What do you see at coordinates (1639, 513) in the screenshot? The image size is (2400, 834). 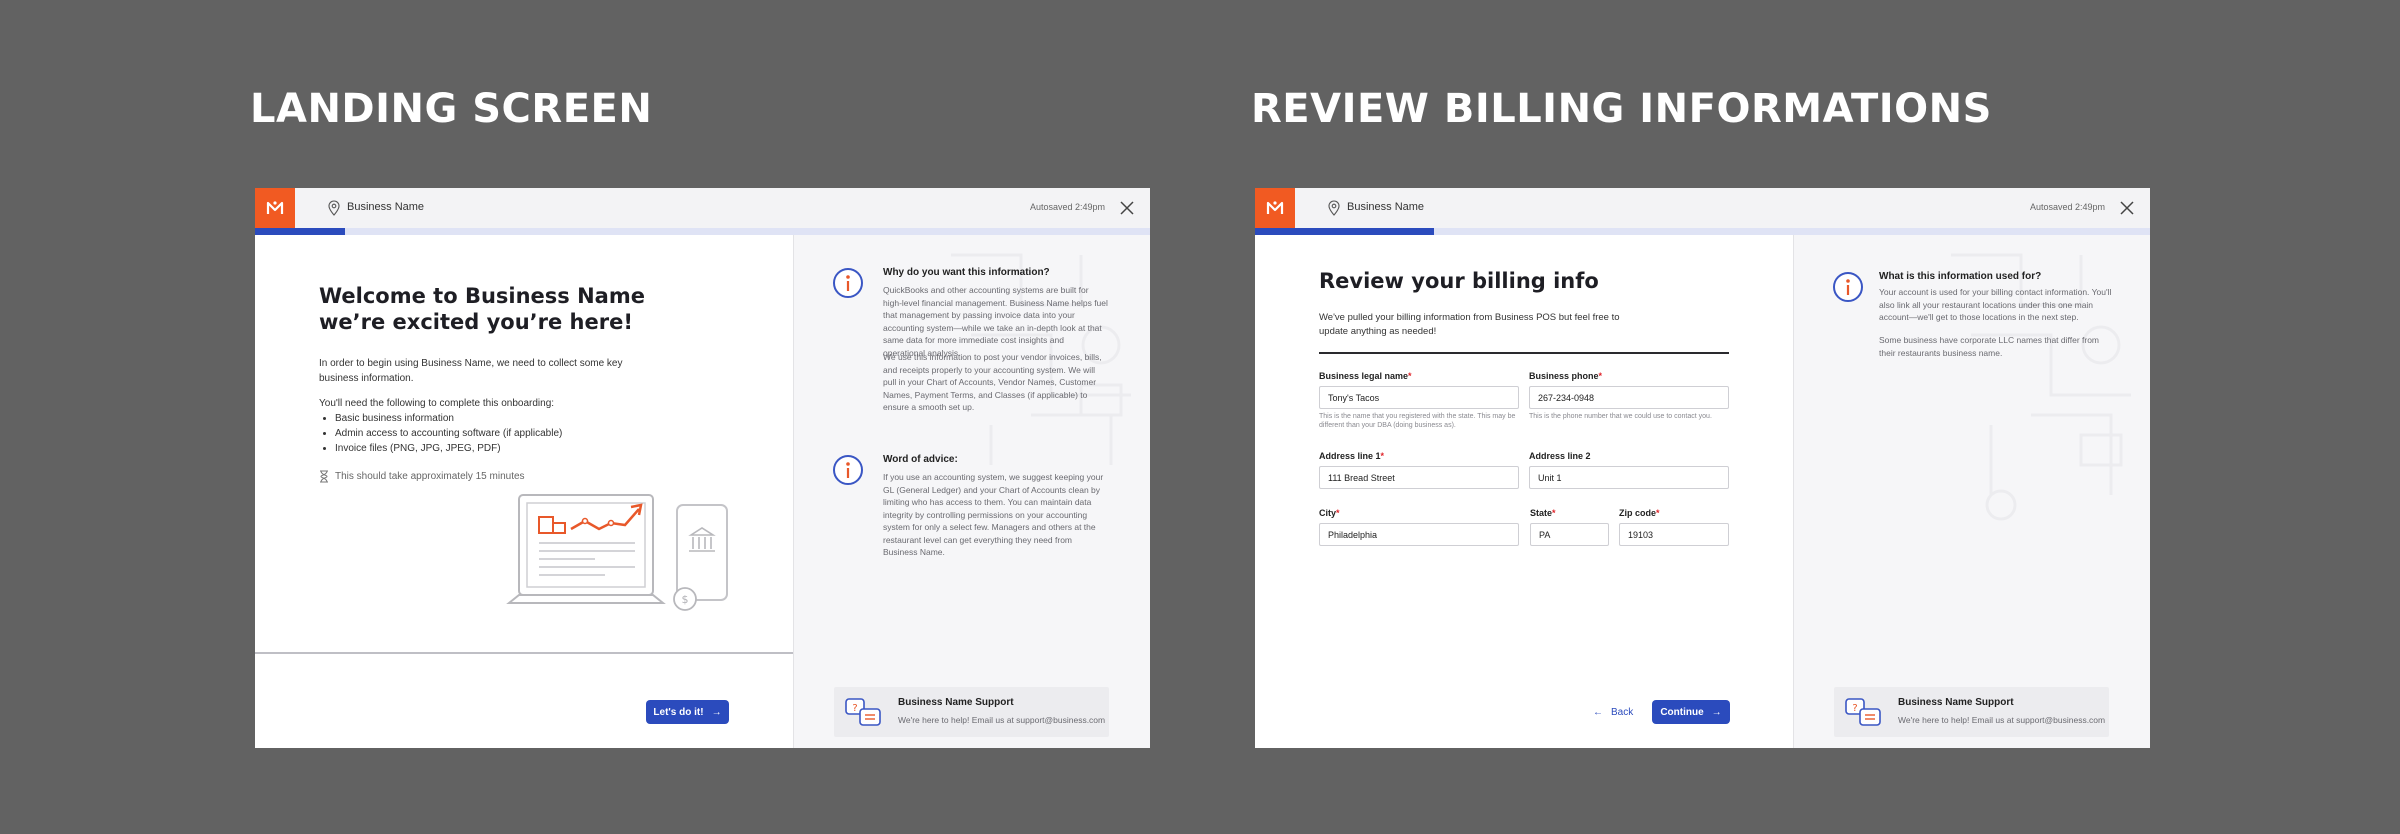 I see `zip-label: Zip code*` at bounding box center [1639, 513].